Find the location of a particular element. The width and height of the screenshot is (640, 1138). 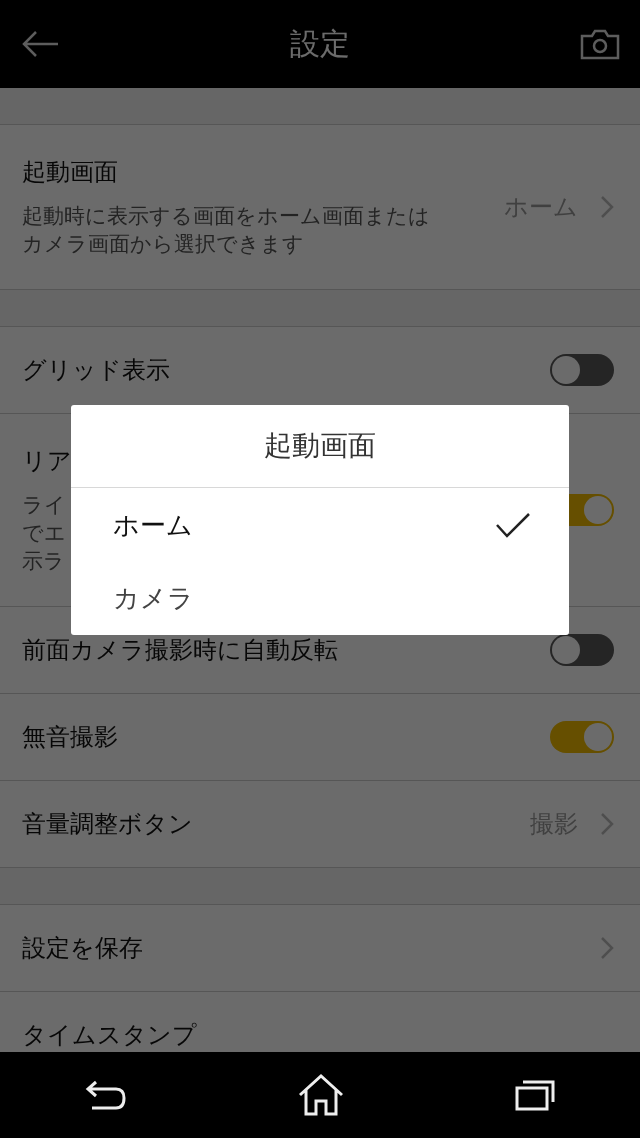

setting-title: 音量調整ボタン is located at coordinates (107, 824).